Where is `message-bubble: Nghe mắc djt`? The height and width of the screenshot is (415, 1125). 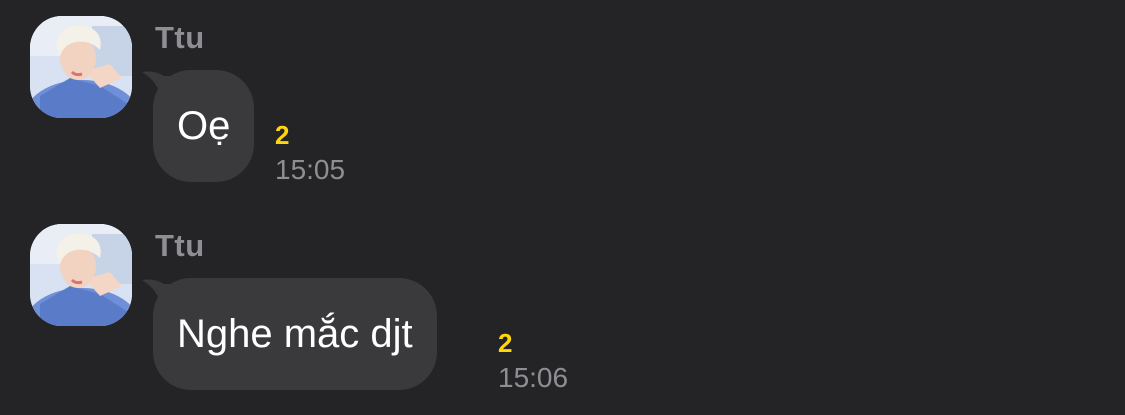
message-bubble: Nghe mắc djt is located at coordinates (289, 334).